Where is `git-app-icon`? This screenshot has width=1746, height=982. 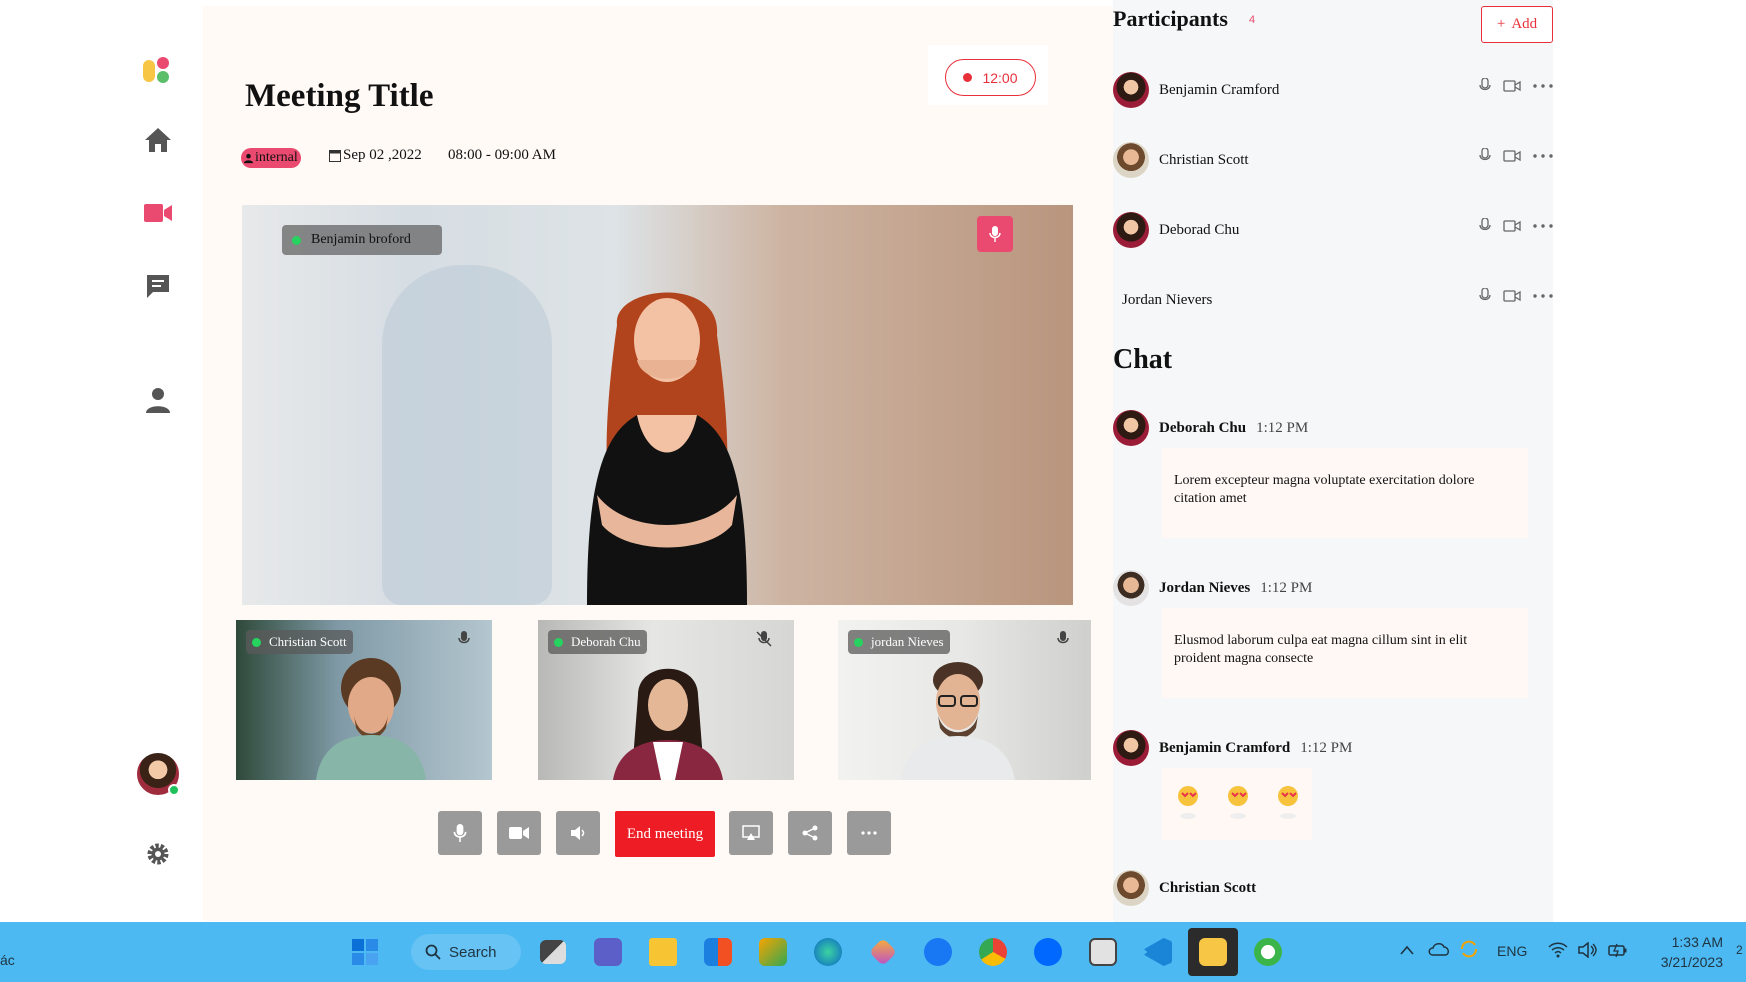 git-app-icon is located at coordinates (883, 952).